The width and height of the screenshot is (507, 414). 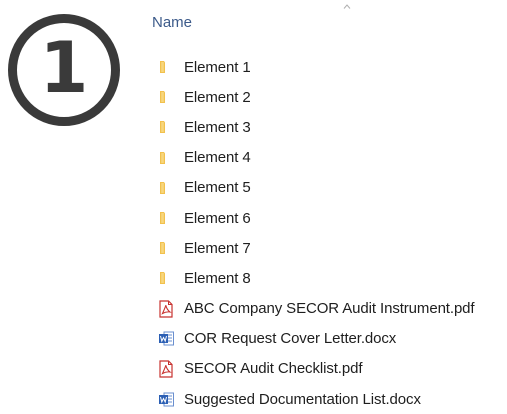 I want to click on item-name: ABC Company SECOR Audit Instrument.pdf, so click(x=329, y=309).